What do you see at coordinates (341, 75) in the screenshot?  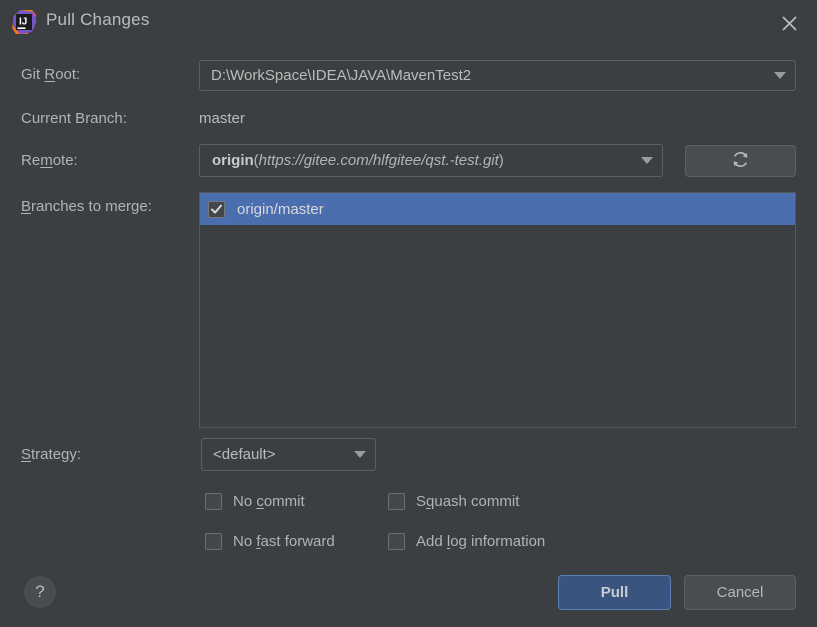 I see `git-root-value: D:\WorkSpace\IDEA\JAVA\MavenTest2` at bounding box center [341, 75].